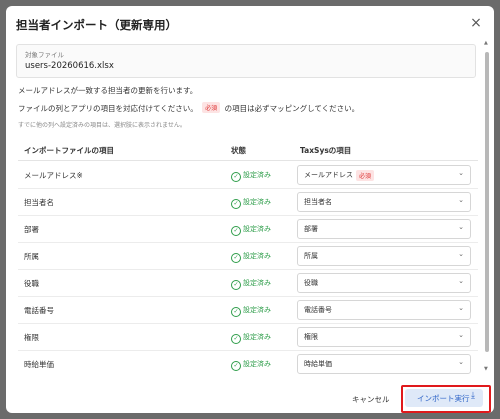 This screenshot has width=500, height=419. I want to click on import-column-name: メールアドレス※, so click(53, 175).